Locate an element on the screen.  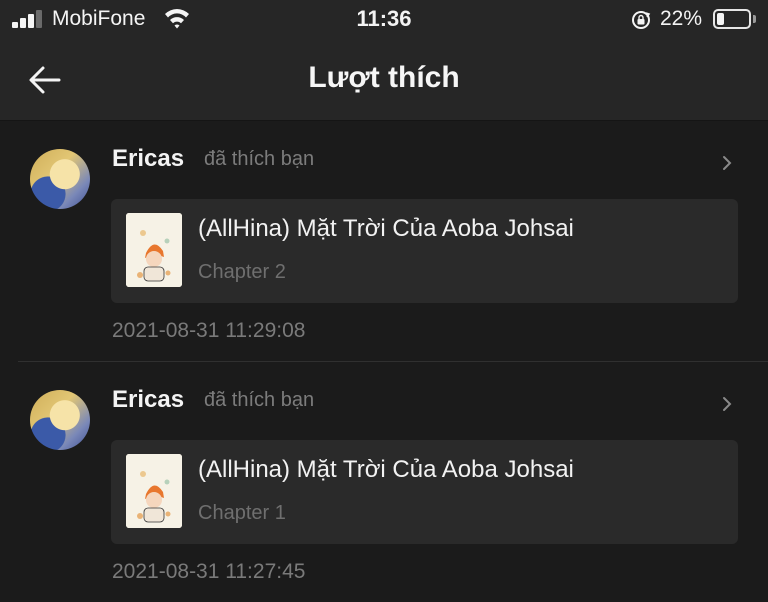
timestamp: 2021-08-31 11:27:45 is located at coordinates (209, 571).